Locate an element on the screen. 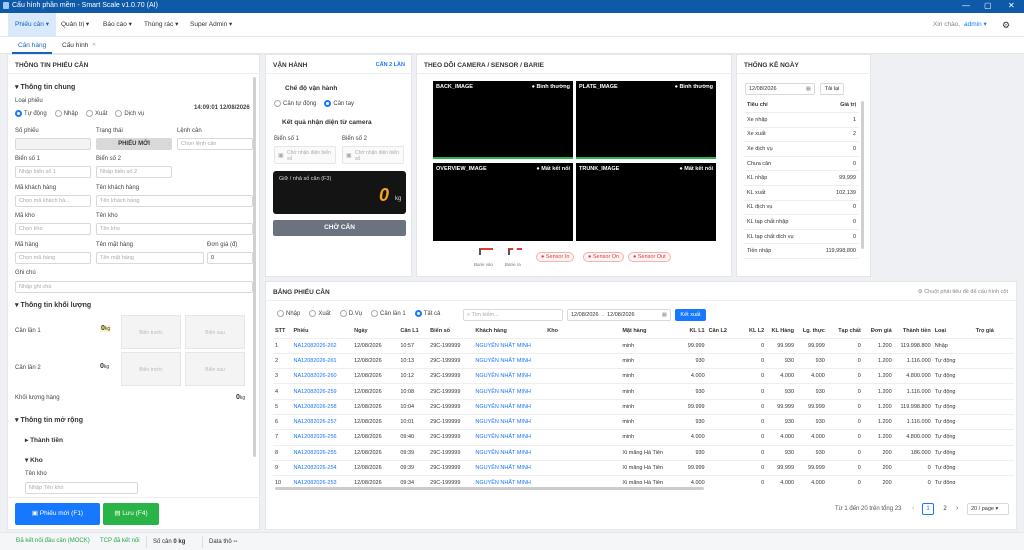 The width and height of the screenshot is (1024, 550). stats-reload-button: Tải lại is located at coordinates (832, 89).